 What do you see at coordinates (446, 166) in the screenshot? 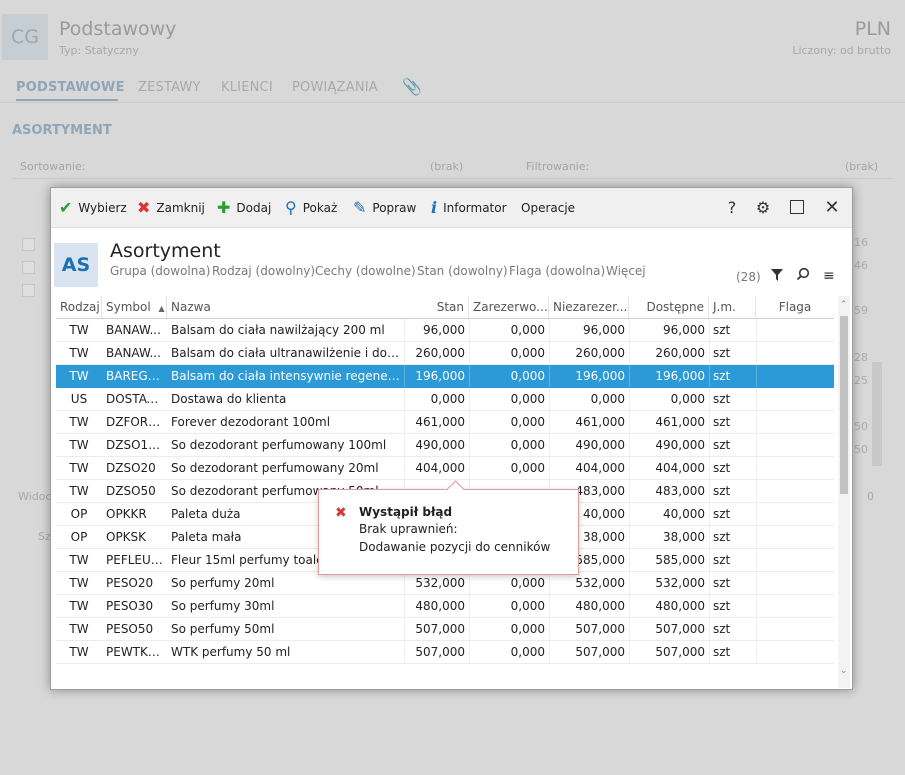
I see `sort-value: (brak)` at bounding box center [446, 166].